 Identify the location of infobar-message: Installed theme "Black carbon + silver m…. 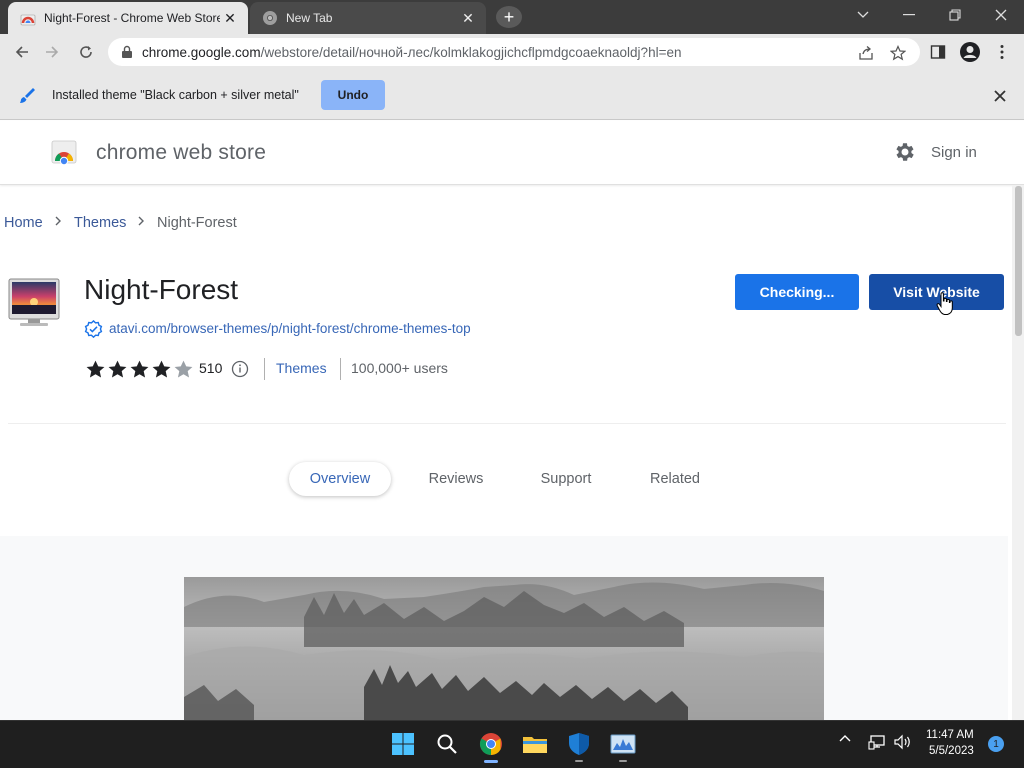
(175, 95).